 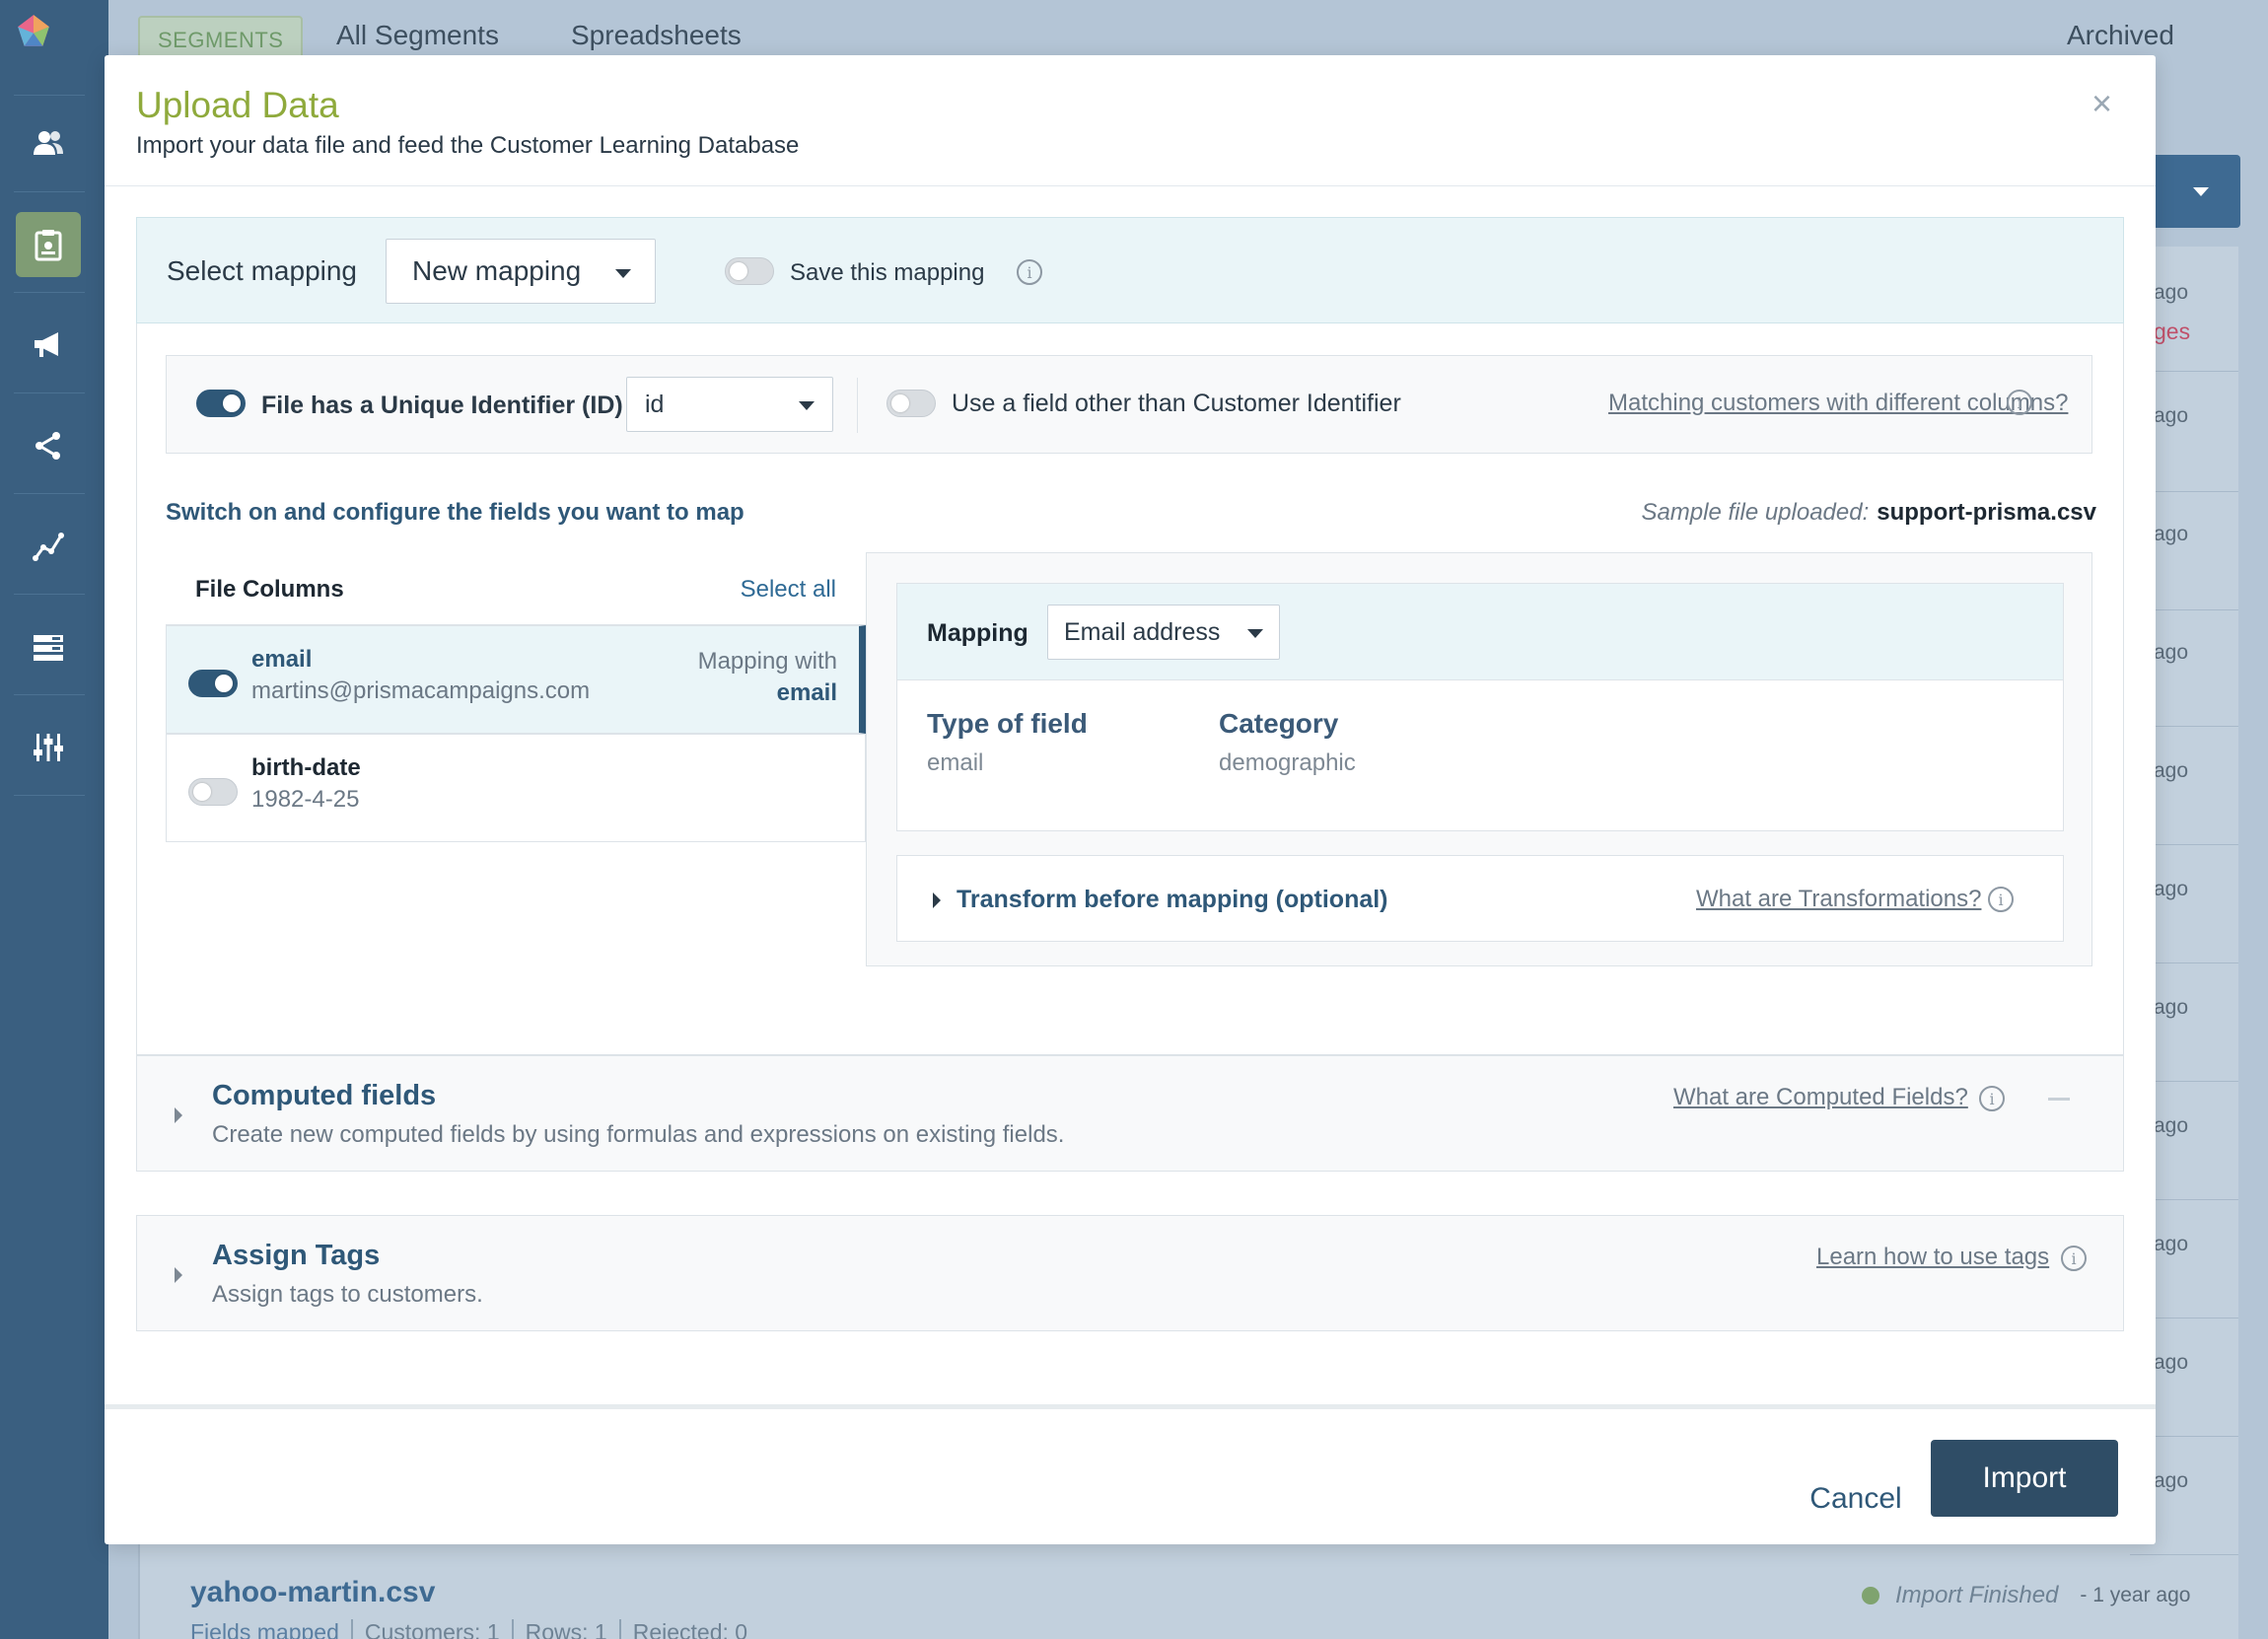 What do you see at coordinates (1933, 1257) in the screenshot?
I see `tags-help-link: Learn how to use tags` at bounding box center [1933, 1257].